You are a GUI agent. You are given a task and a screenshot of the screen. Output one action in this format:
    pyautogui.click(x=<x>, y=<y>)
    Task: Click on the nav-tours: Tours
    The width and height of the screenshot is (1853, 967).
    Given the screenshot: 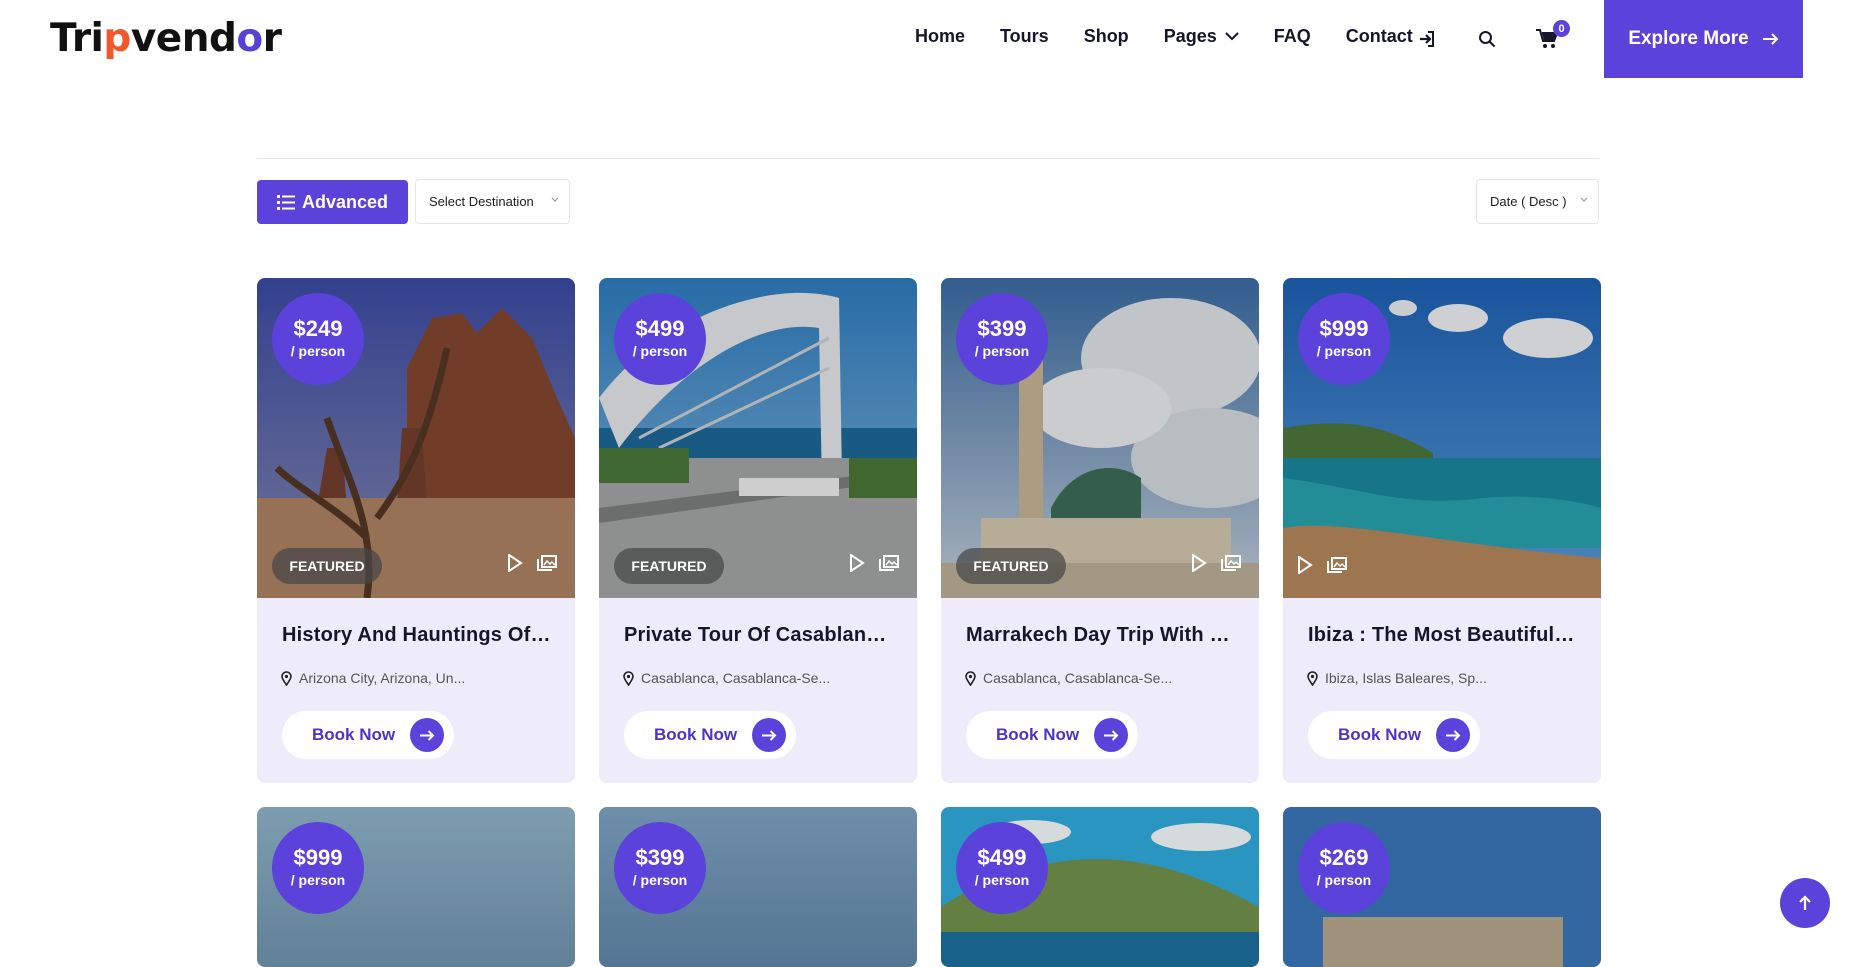 What is the action you would take?
    pyautogui.click(x=1024, y=36)
    